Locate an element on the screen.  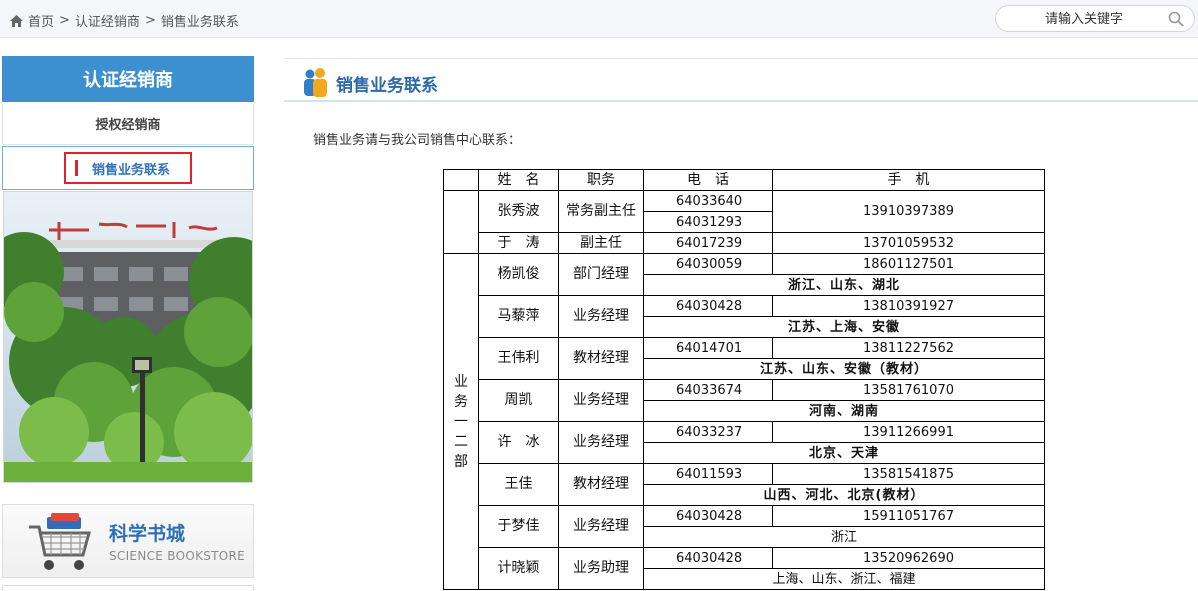
table-header-row: 姓 名 职务 电 话 手 机 is located at coordinates (744, 180).